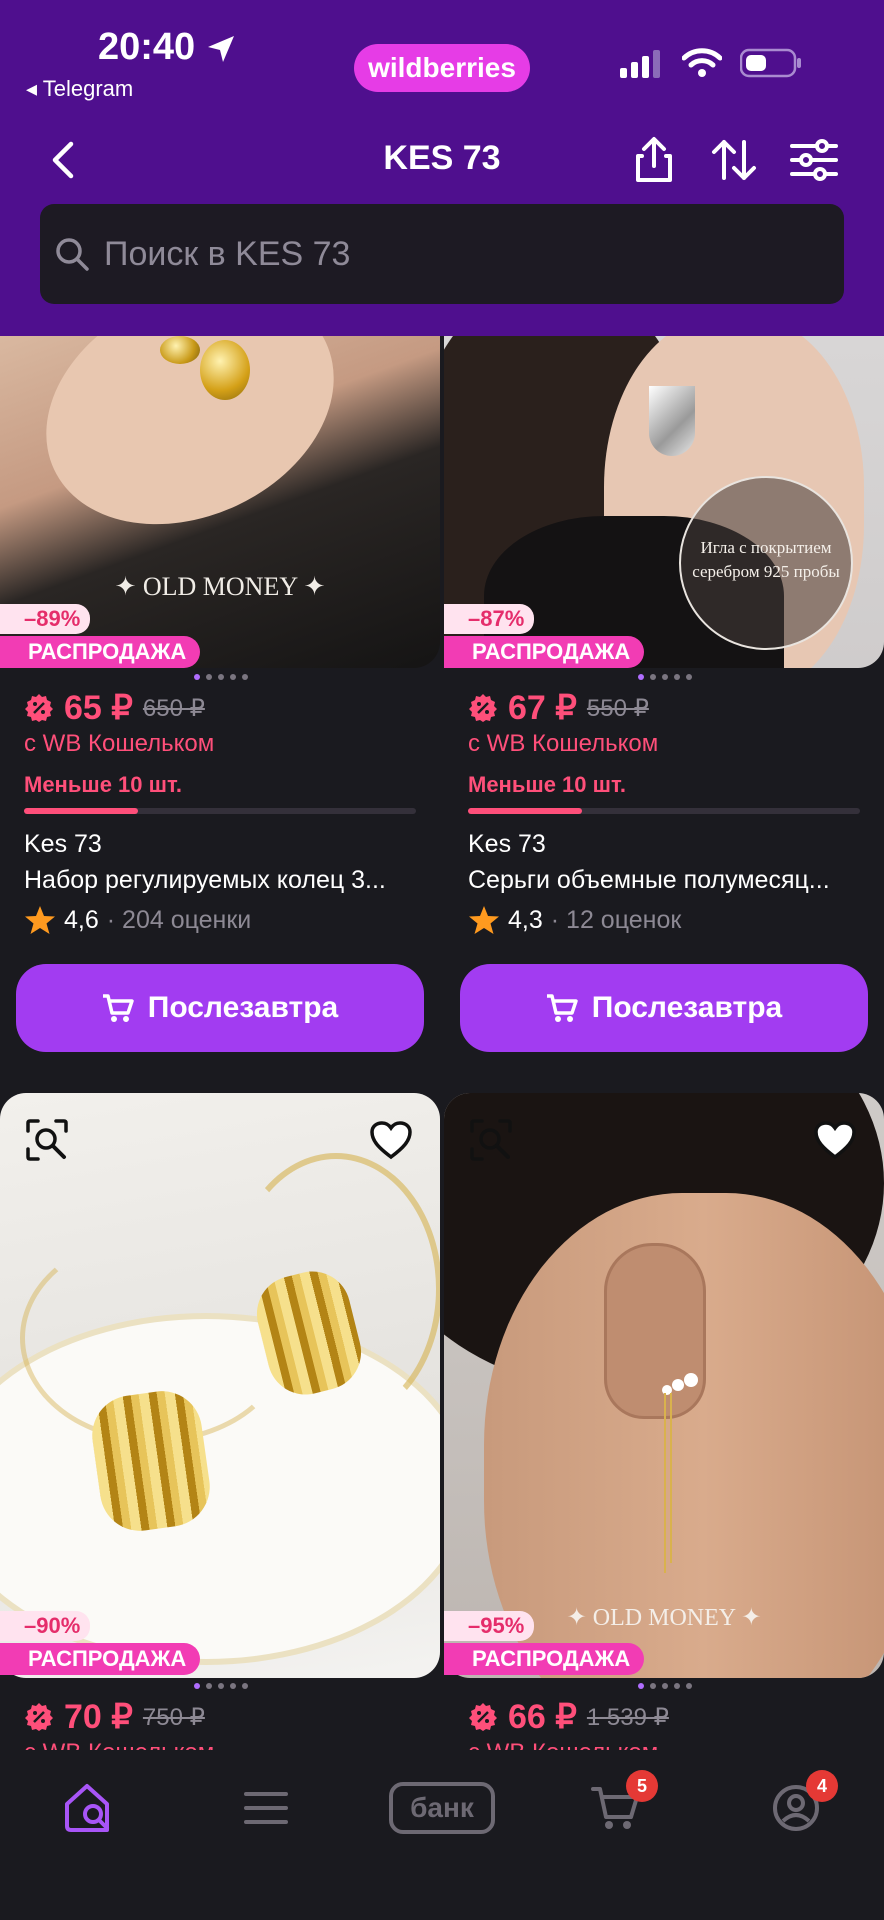  What do you see at coordinates (489, 1626) in the screenshot?
I see `discount-badge: –95%` at bounding box center [489, 1626].